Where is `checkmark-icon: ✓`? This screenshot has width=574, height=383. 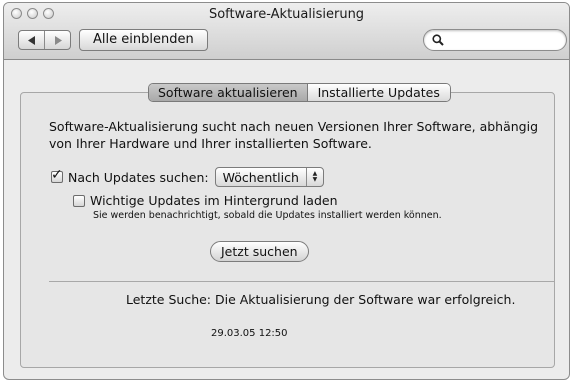 checkmark-icon: ✓ is located at coordinates (57, 175).